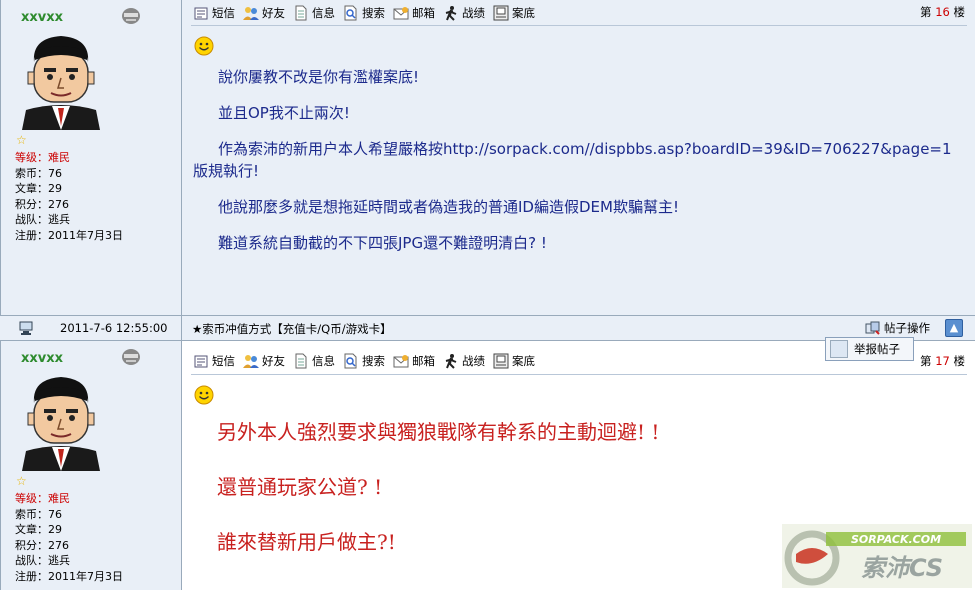  Describe the element at coordinates (114, 328) in the screenshot. I see `post-timestamp: 2011-7-6 12:55:00` at that location.